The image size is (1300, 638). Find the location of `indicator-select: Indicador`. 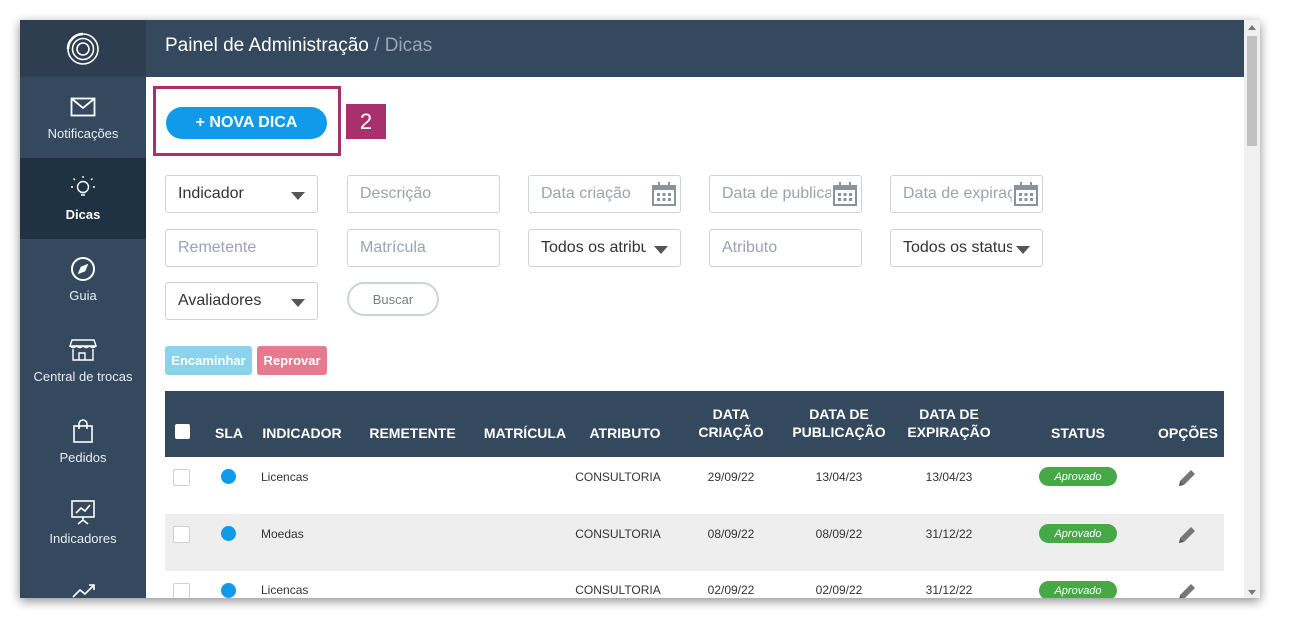

indicator-select: Indicador is located at coordinates (241, 194).